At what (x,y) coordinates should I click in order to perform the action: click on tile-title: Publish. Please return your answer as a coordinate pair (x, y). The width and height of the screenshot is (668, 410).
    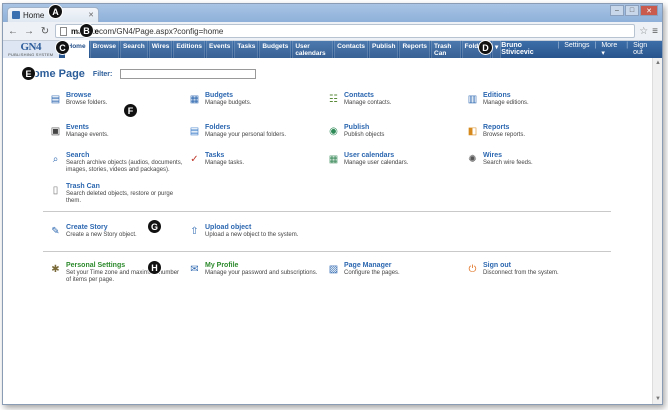
    Looking at the image, I should click on (364, 127).